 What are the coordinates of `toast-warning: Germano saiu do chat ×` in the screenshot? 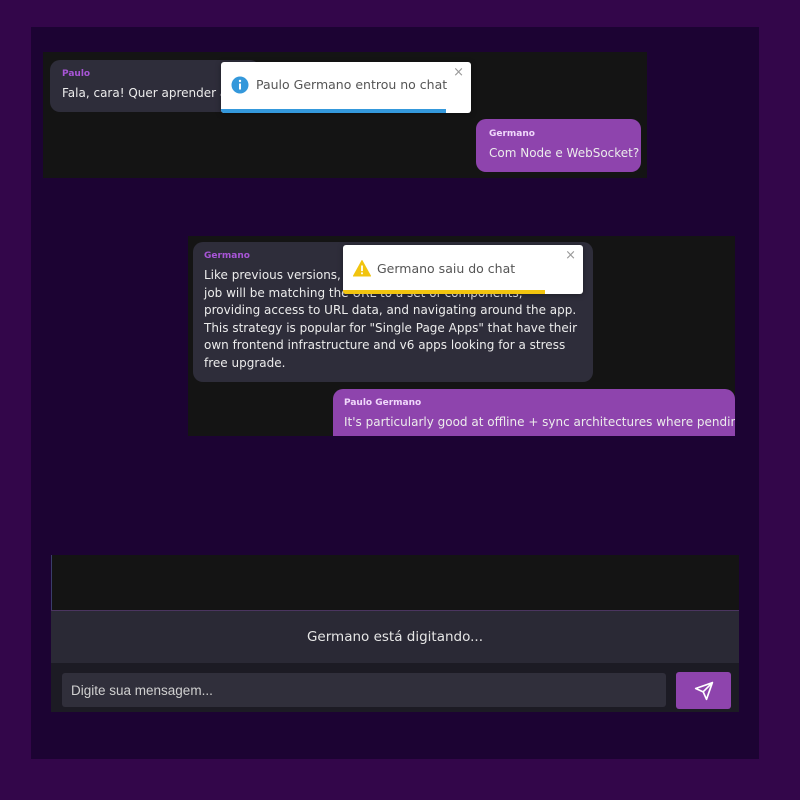 It's located at (463, 269).